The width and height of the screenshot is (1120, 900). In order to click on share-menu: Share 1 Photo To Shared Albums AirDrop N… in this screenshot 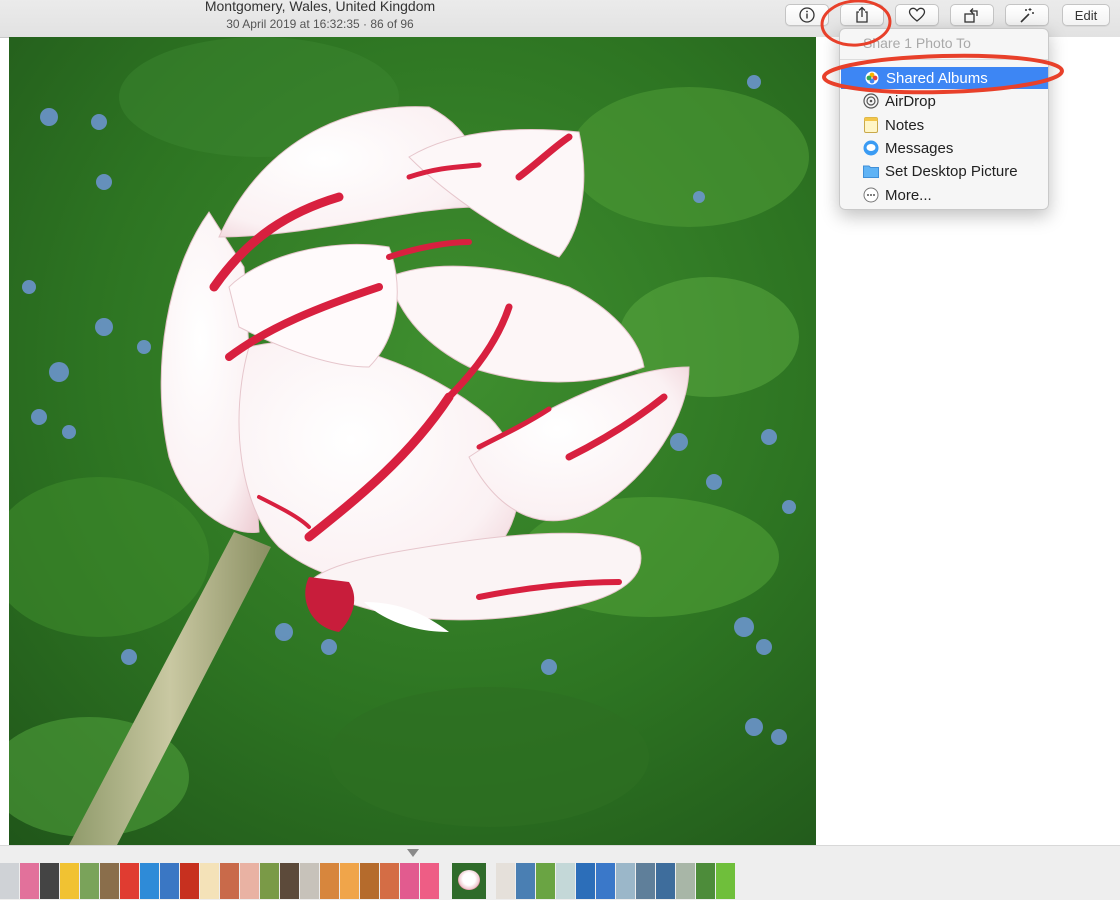, I will do `click(944, 119)`.